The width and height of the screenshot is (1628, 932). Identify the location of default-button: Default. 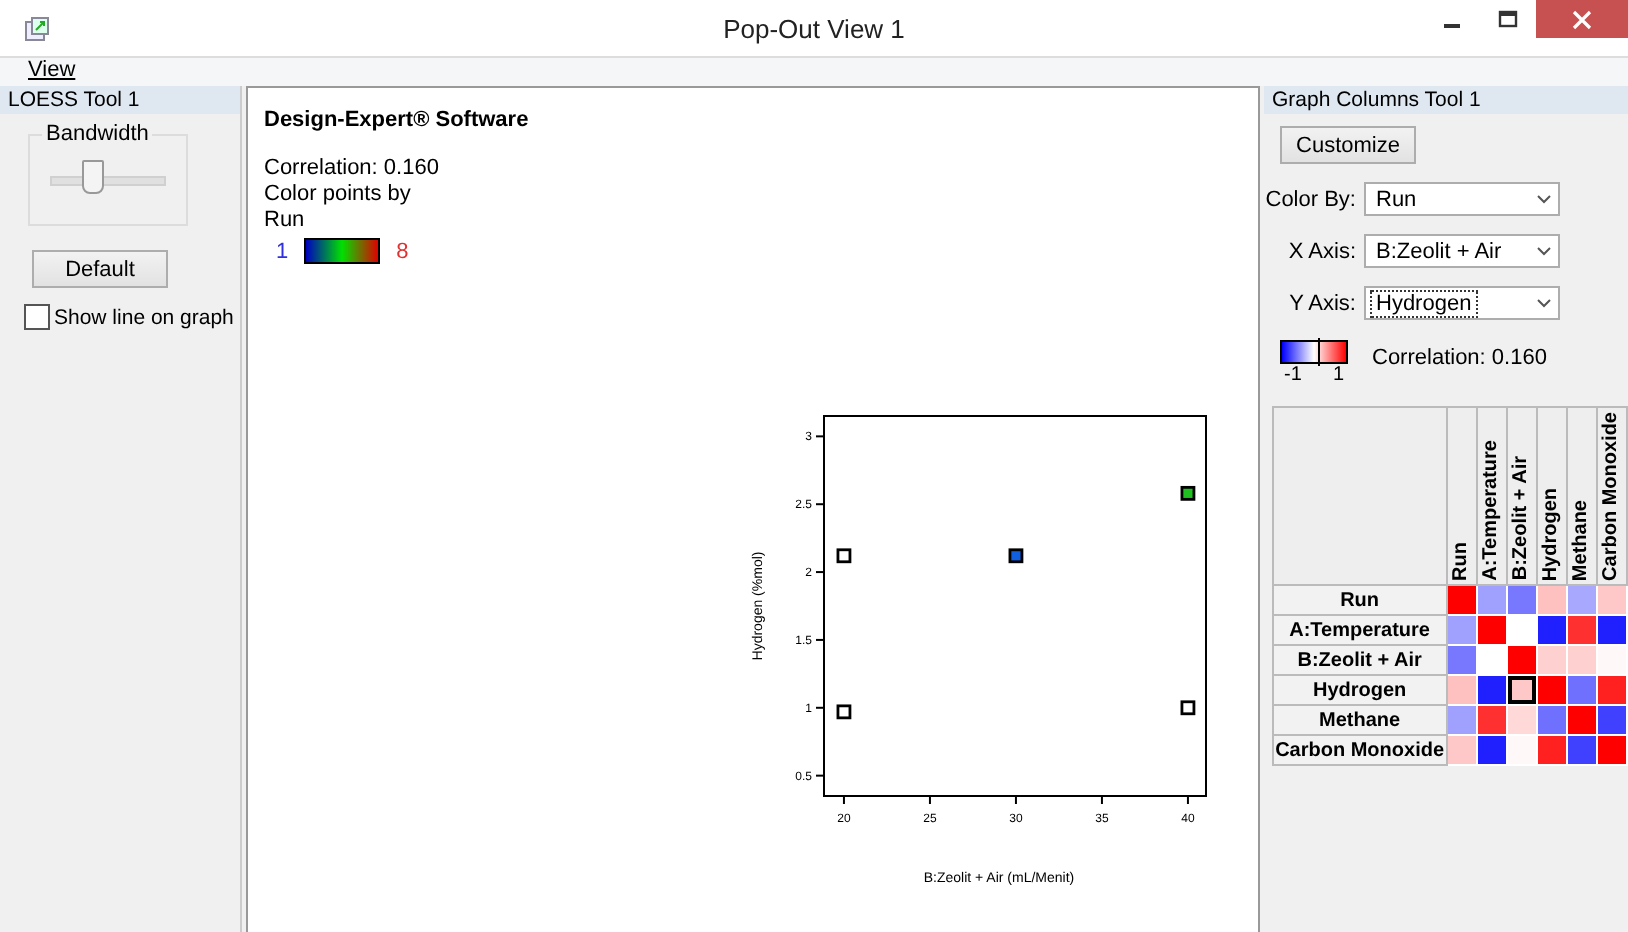
(100, 269).